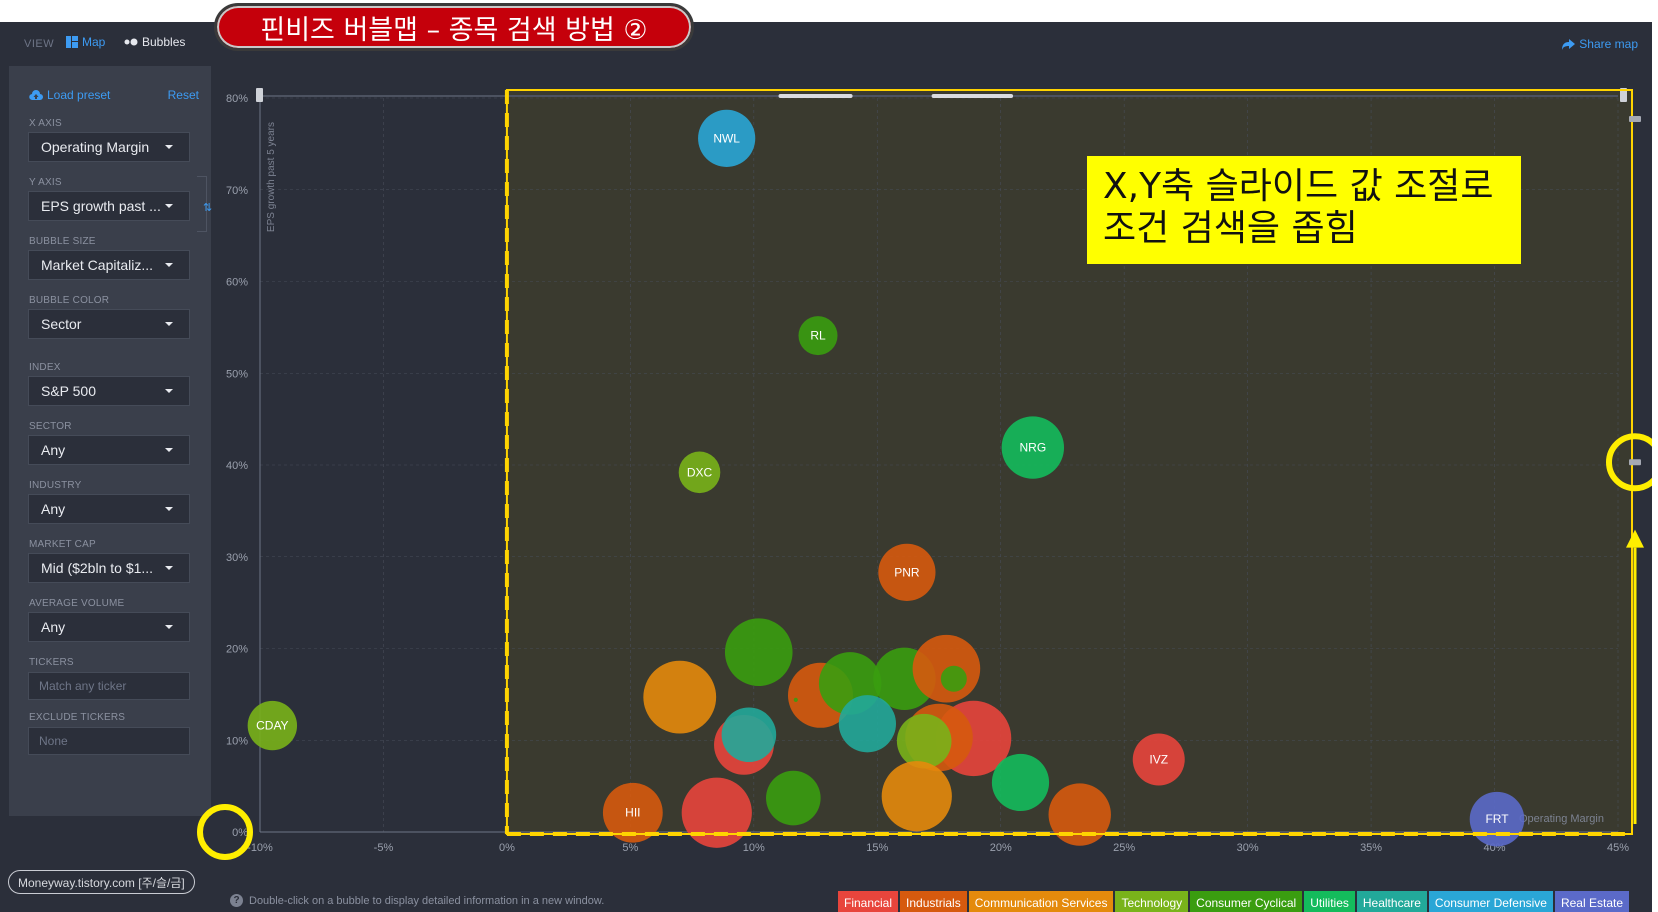 This screenshot has width=1658, height=912. Describe the element at coordinates (877, 848) in the screenshot. I see `x-tick-label: 15%` at that location.